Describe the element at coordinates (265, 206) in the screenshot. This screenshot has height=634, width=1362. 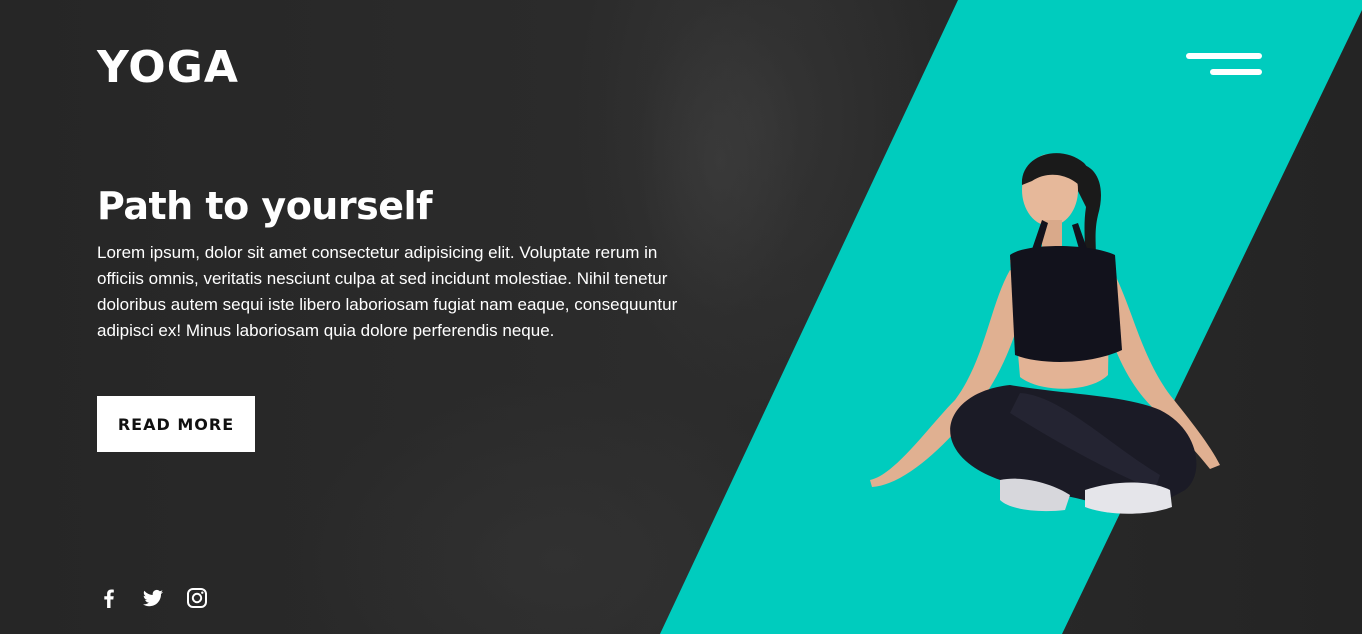
I see `hero-title: Path to yourself` at that location.